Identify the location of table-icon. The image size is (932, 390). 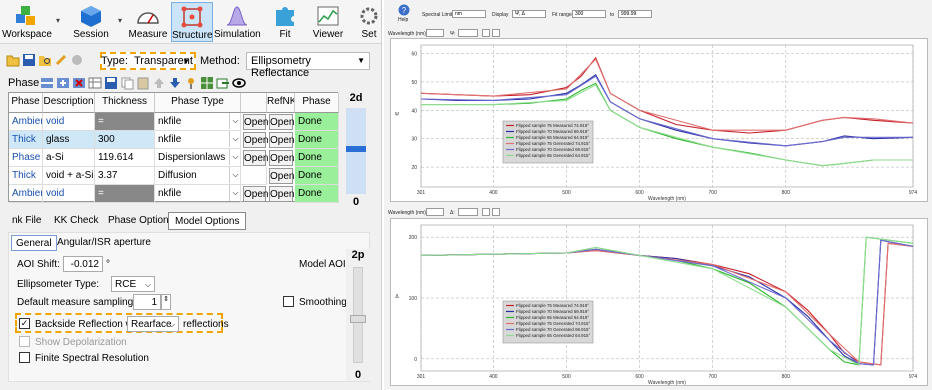
(95, 83).